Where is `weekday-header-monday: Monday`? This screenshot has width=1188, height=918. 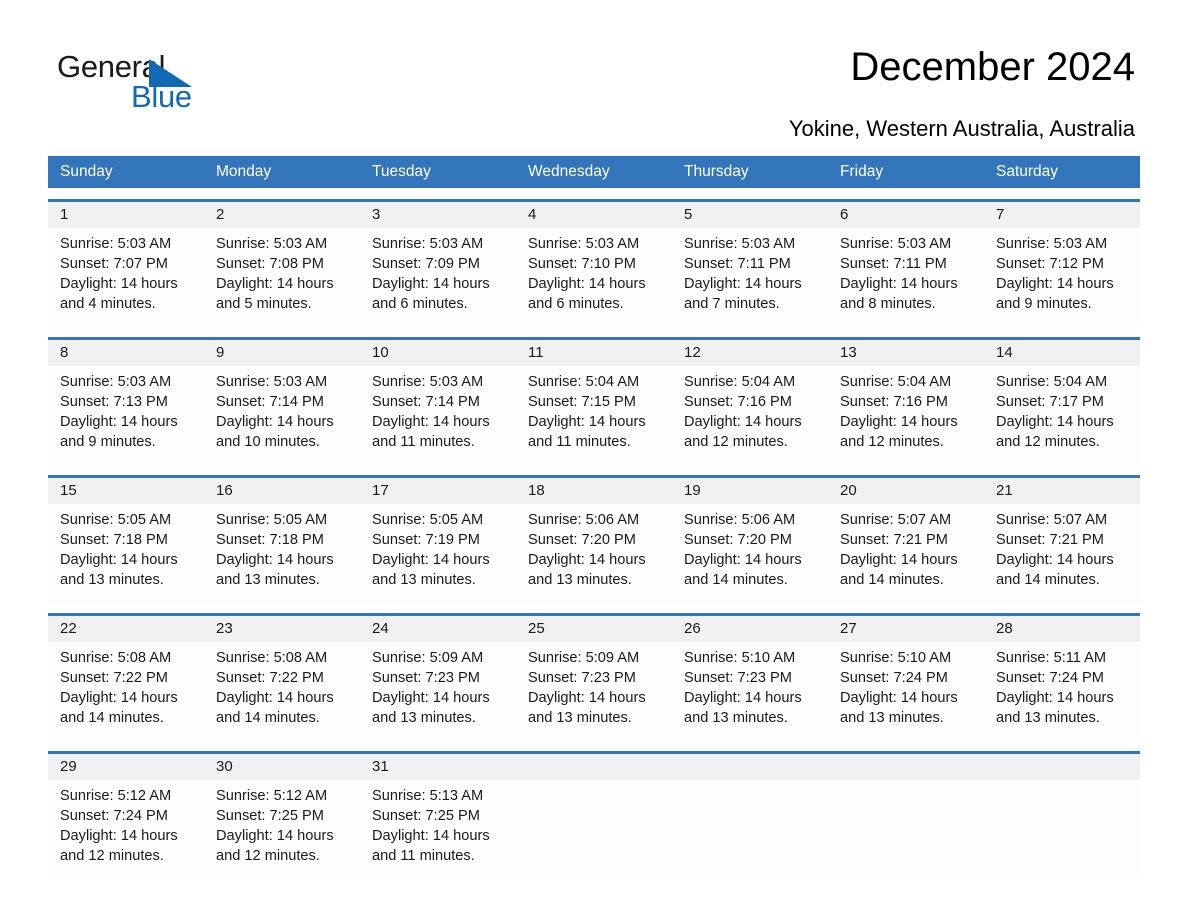 weekday-header-monday: Monday is located at coordinates (244, 171).